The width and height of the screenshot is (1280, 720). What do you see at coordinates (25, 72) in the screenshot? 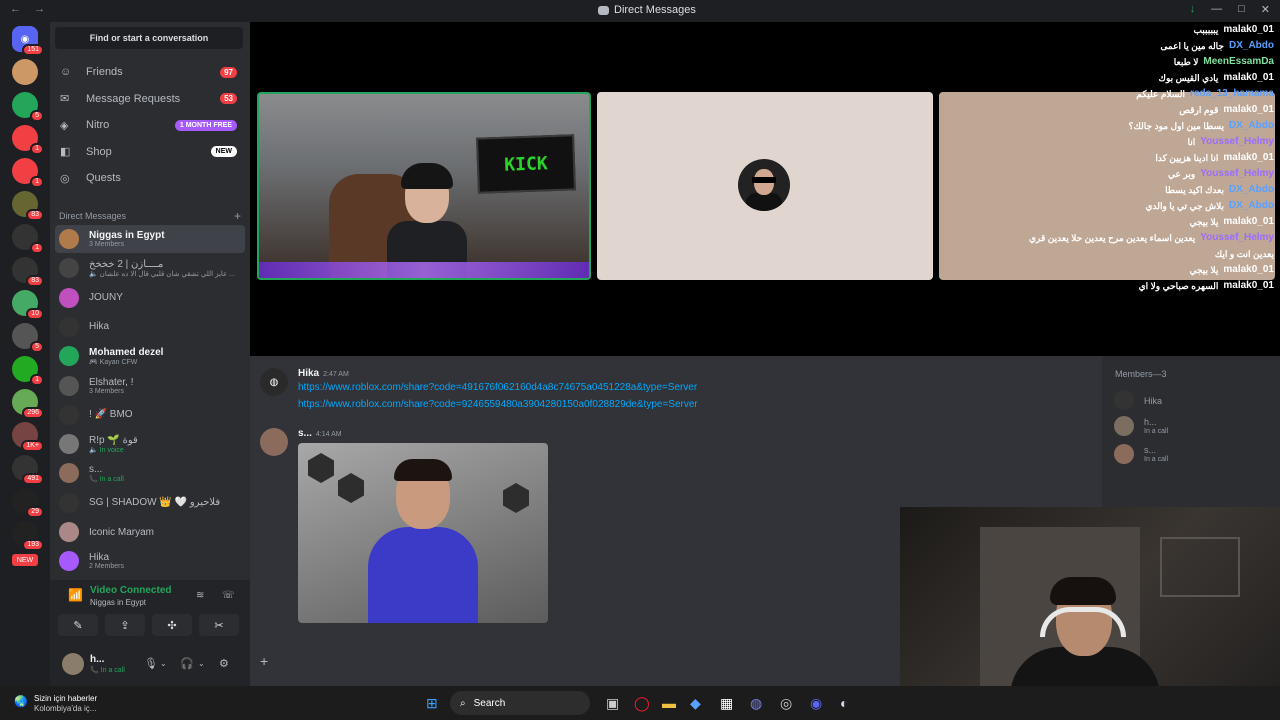
I see `server-icon` at bounding box center [25, 72].